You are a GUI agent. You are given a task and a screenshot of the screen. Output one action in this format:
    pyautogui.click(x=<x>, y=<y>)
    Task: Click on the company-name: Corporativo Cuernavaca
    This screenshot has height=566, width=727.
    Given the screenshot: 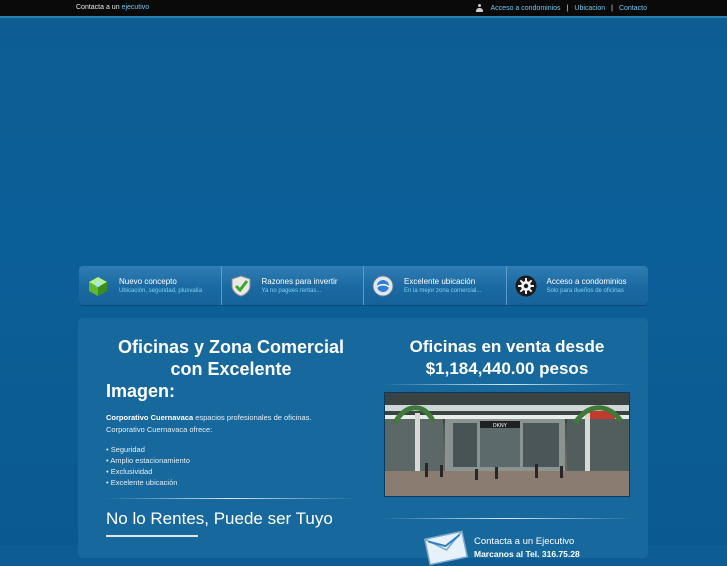 What is the action you would take?
    pyautogui.click(x=150, y=417)
    